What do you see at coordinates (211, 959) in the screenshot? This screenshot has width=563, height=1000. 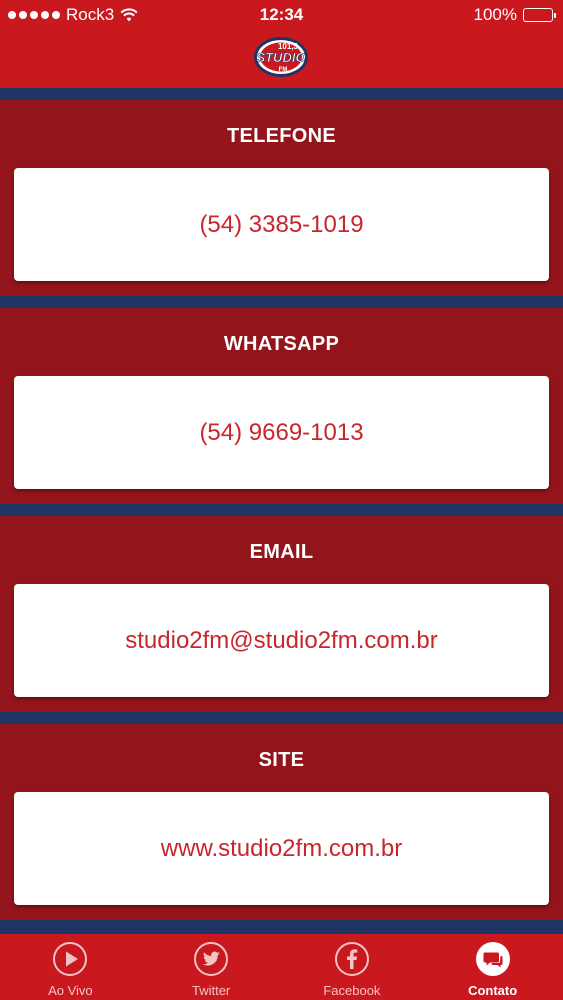 I see `twitter-icon` at bounding box center [211, 959].